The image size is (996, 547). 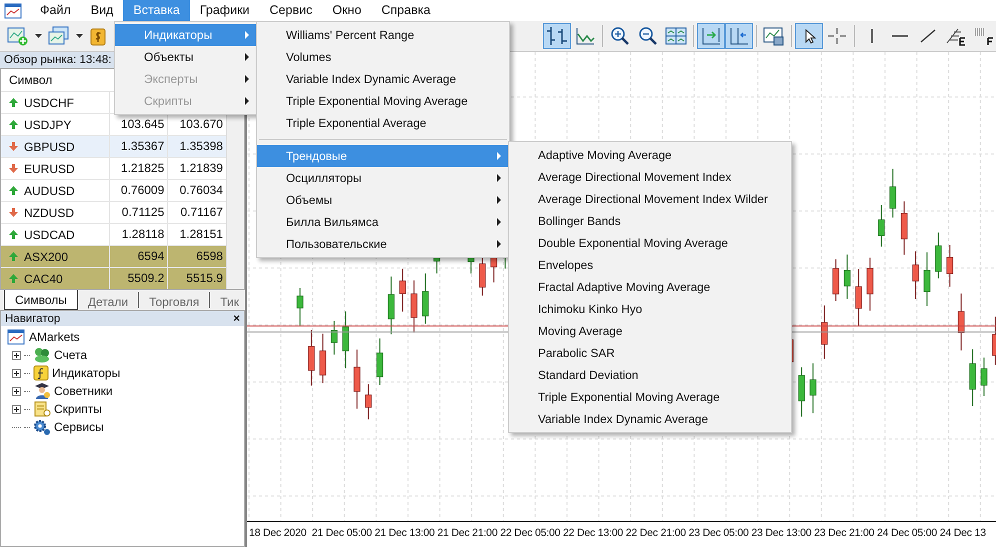 What do you see at coordinates (113, 191) in the screenshot?
I see `symbol-row: AUDUSD 0.76009 0.76034` at bounding box center [113, 191].